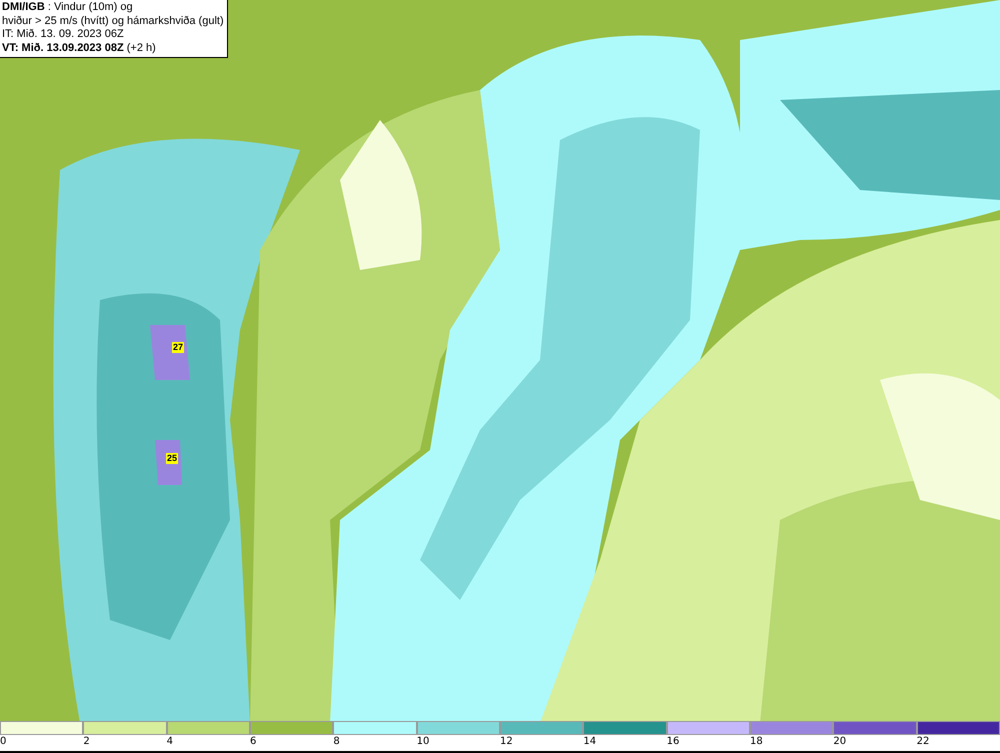  I want to click on legend-label: 10, so click(423, 742).